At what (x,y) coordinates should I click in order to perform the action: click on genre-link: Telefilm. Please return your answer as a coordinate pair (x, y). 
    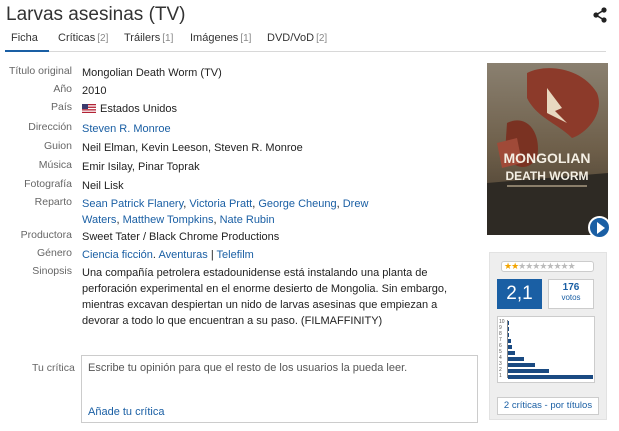
    Looking at the image, I should click on (235, 255).